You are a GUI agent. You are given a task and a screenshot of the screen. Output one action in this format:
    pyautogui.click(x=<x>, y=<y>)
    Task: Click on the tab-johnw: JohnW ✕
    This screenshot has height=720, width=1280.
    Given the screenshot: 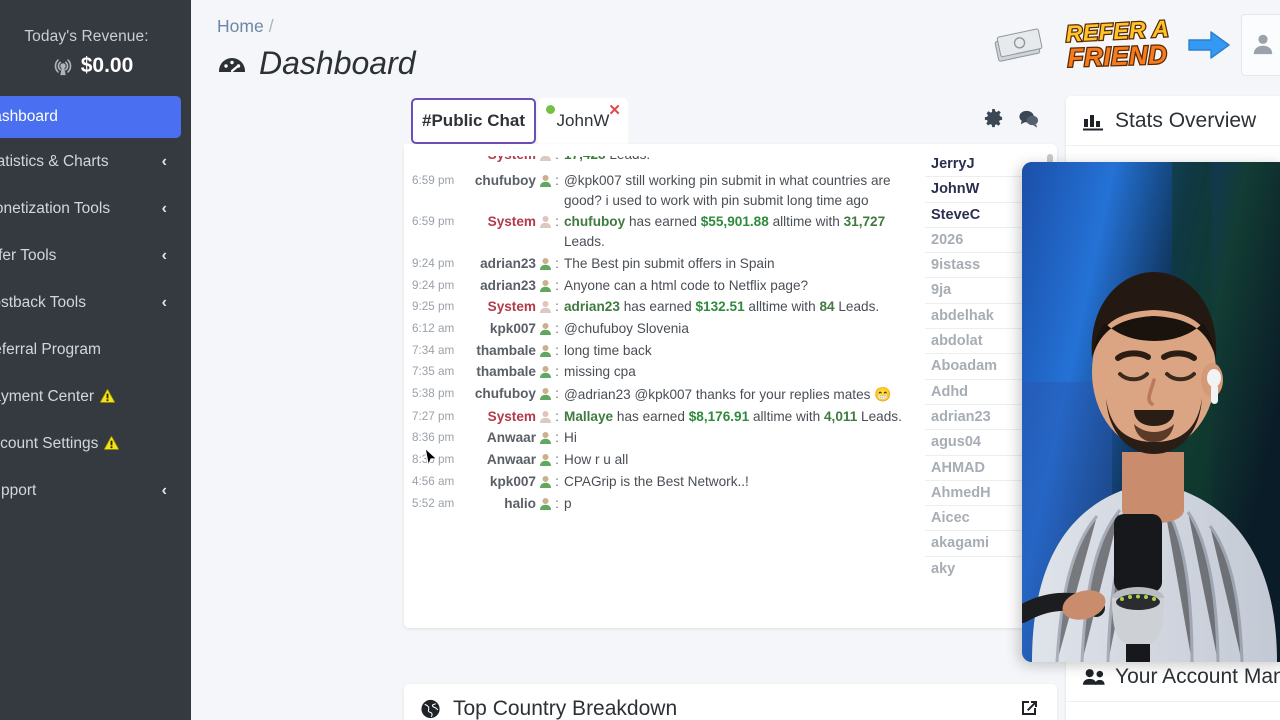 What is the action you would take?
    pyautogui.click(x=583, y=121)
    